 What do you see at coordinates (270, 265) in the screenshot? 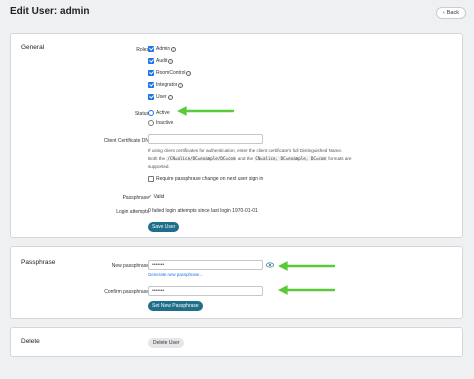
I see `eye-icon` at bounding box center [270, 265].